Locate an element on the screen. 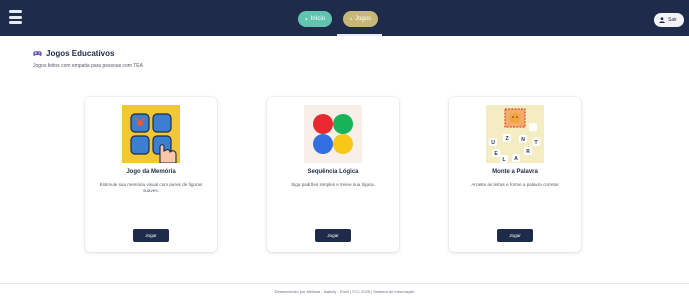 This screenshot has height=296, width=689. active-tab-indicator is located at coordinates (359, 35).